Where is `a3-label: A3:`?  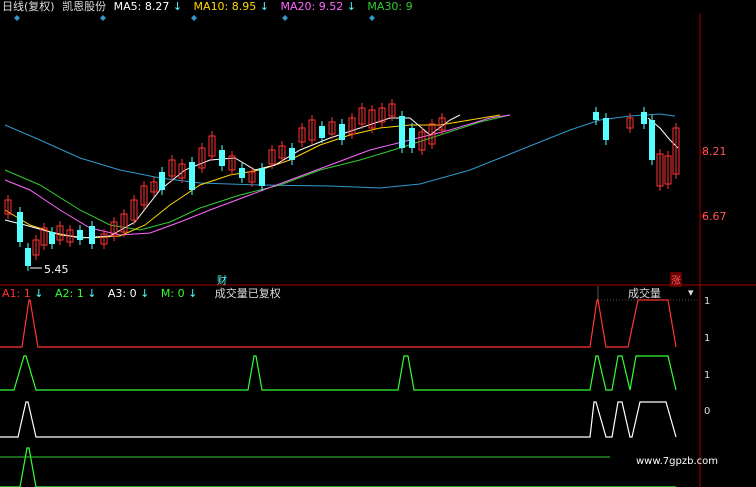
a3-label: A3: is located at coordinates (117, 293).